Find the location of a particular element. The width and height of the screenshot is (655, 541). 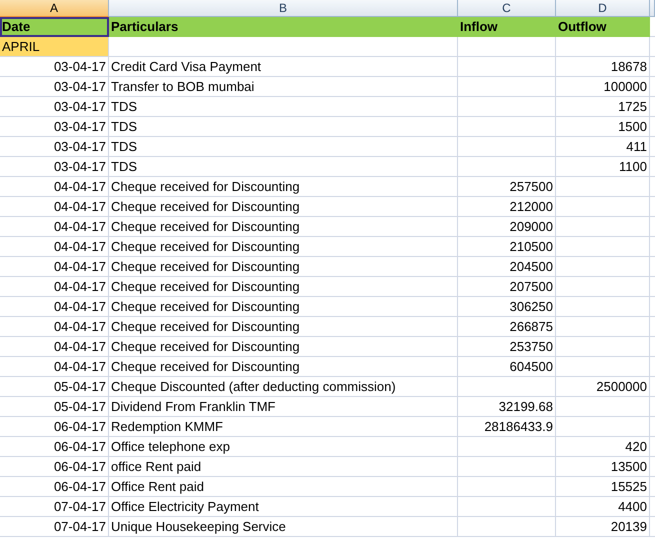

table-cell: 18678 is located at coordinates (603, 67).